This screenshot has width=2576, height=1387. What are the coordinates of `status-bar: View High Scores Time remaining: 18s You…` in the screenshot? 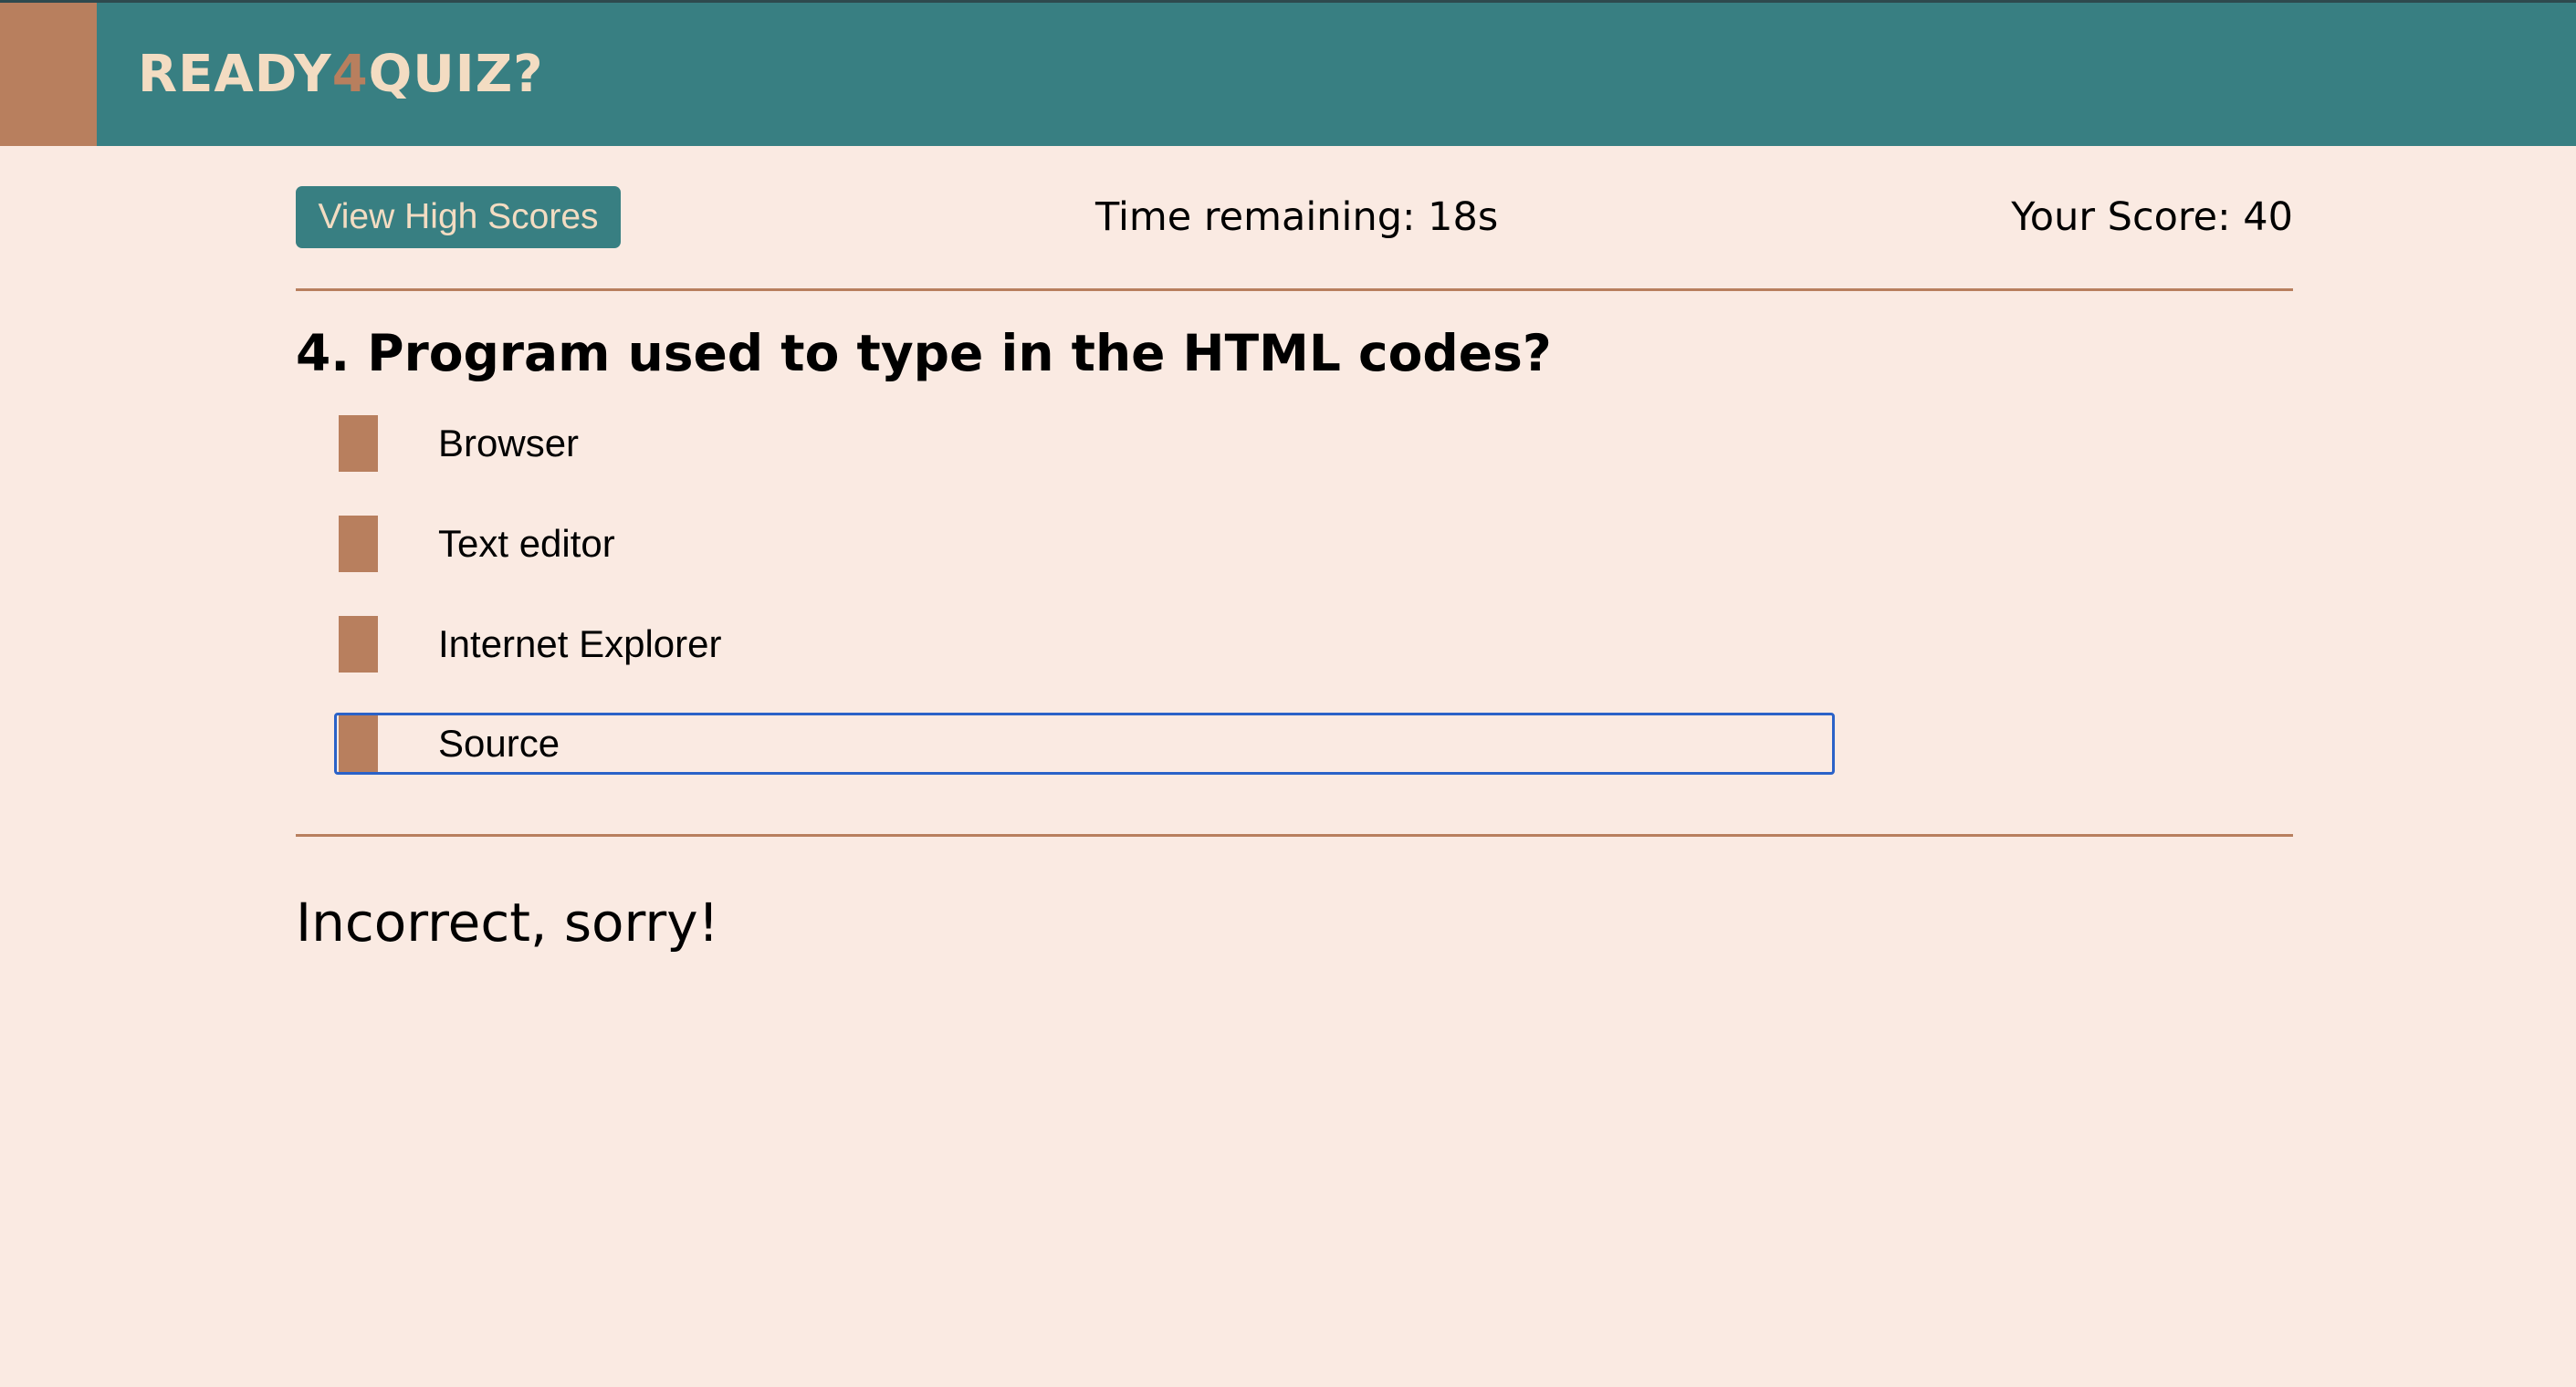 It's located at (1294, 217).